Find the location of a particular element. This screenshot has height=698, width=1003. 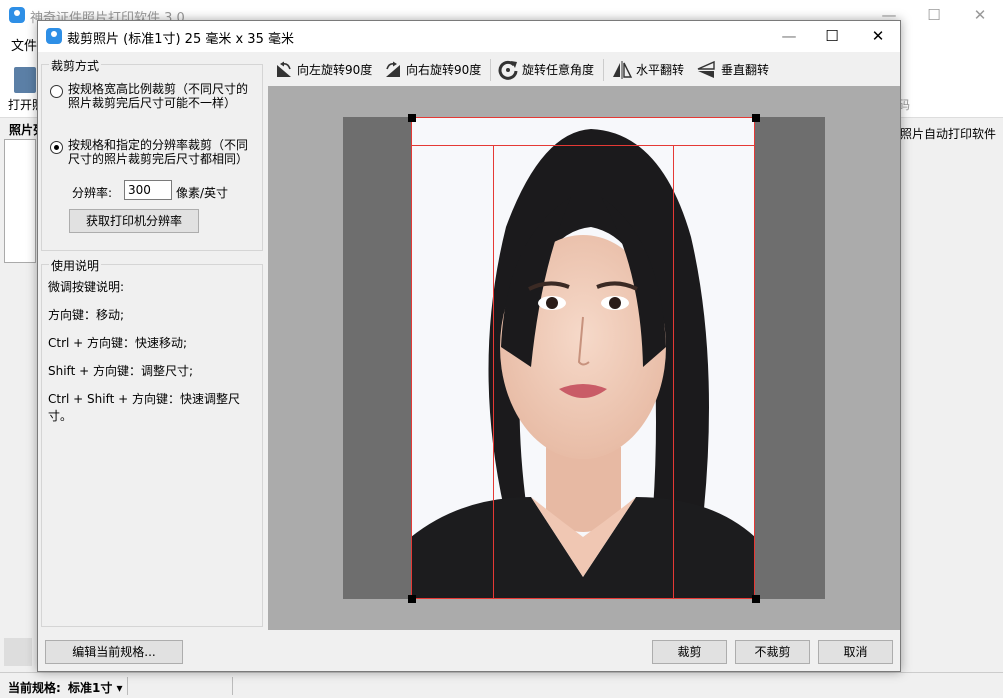

minimize-icon: — is located at coordinates (789, 36).